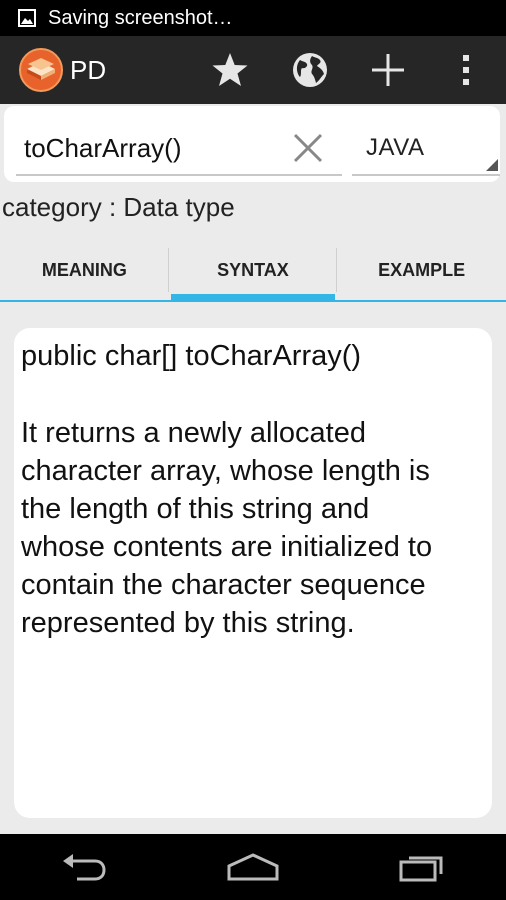  I want to click on language-globe-button, so click(310, 70).